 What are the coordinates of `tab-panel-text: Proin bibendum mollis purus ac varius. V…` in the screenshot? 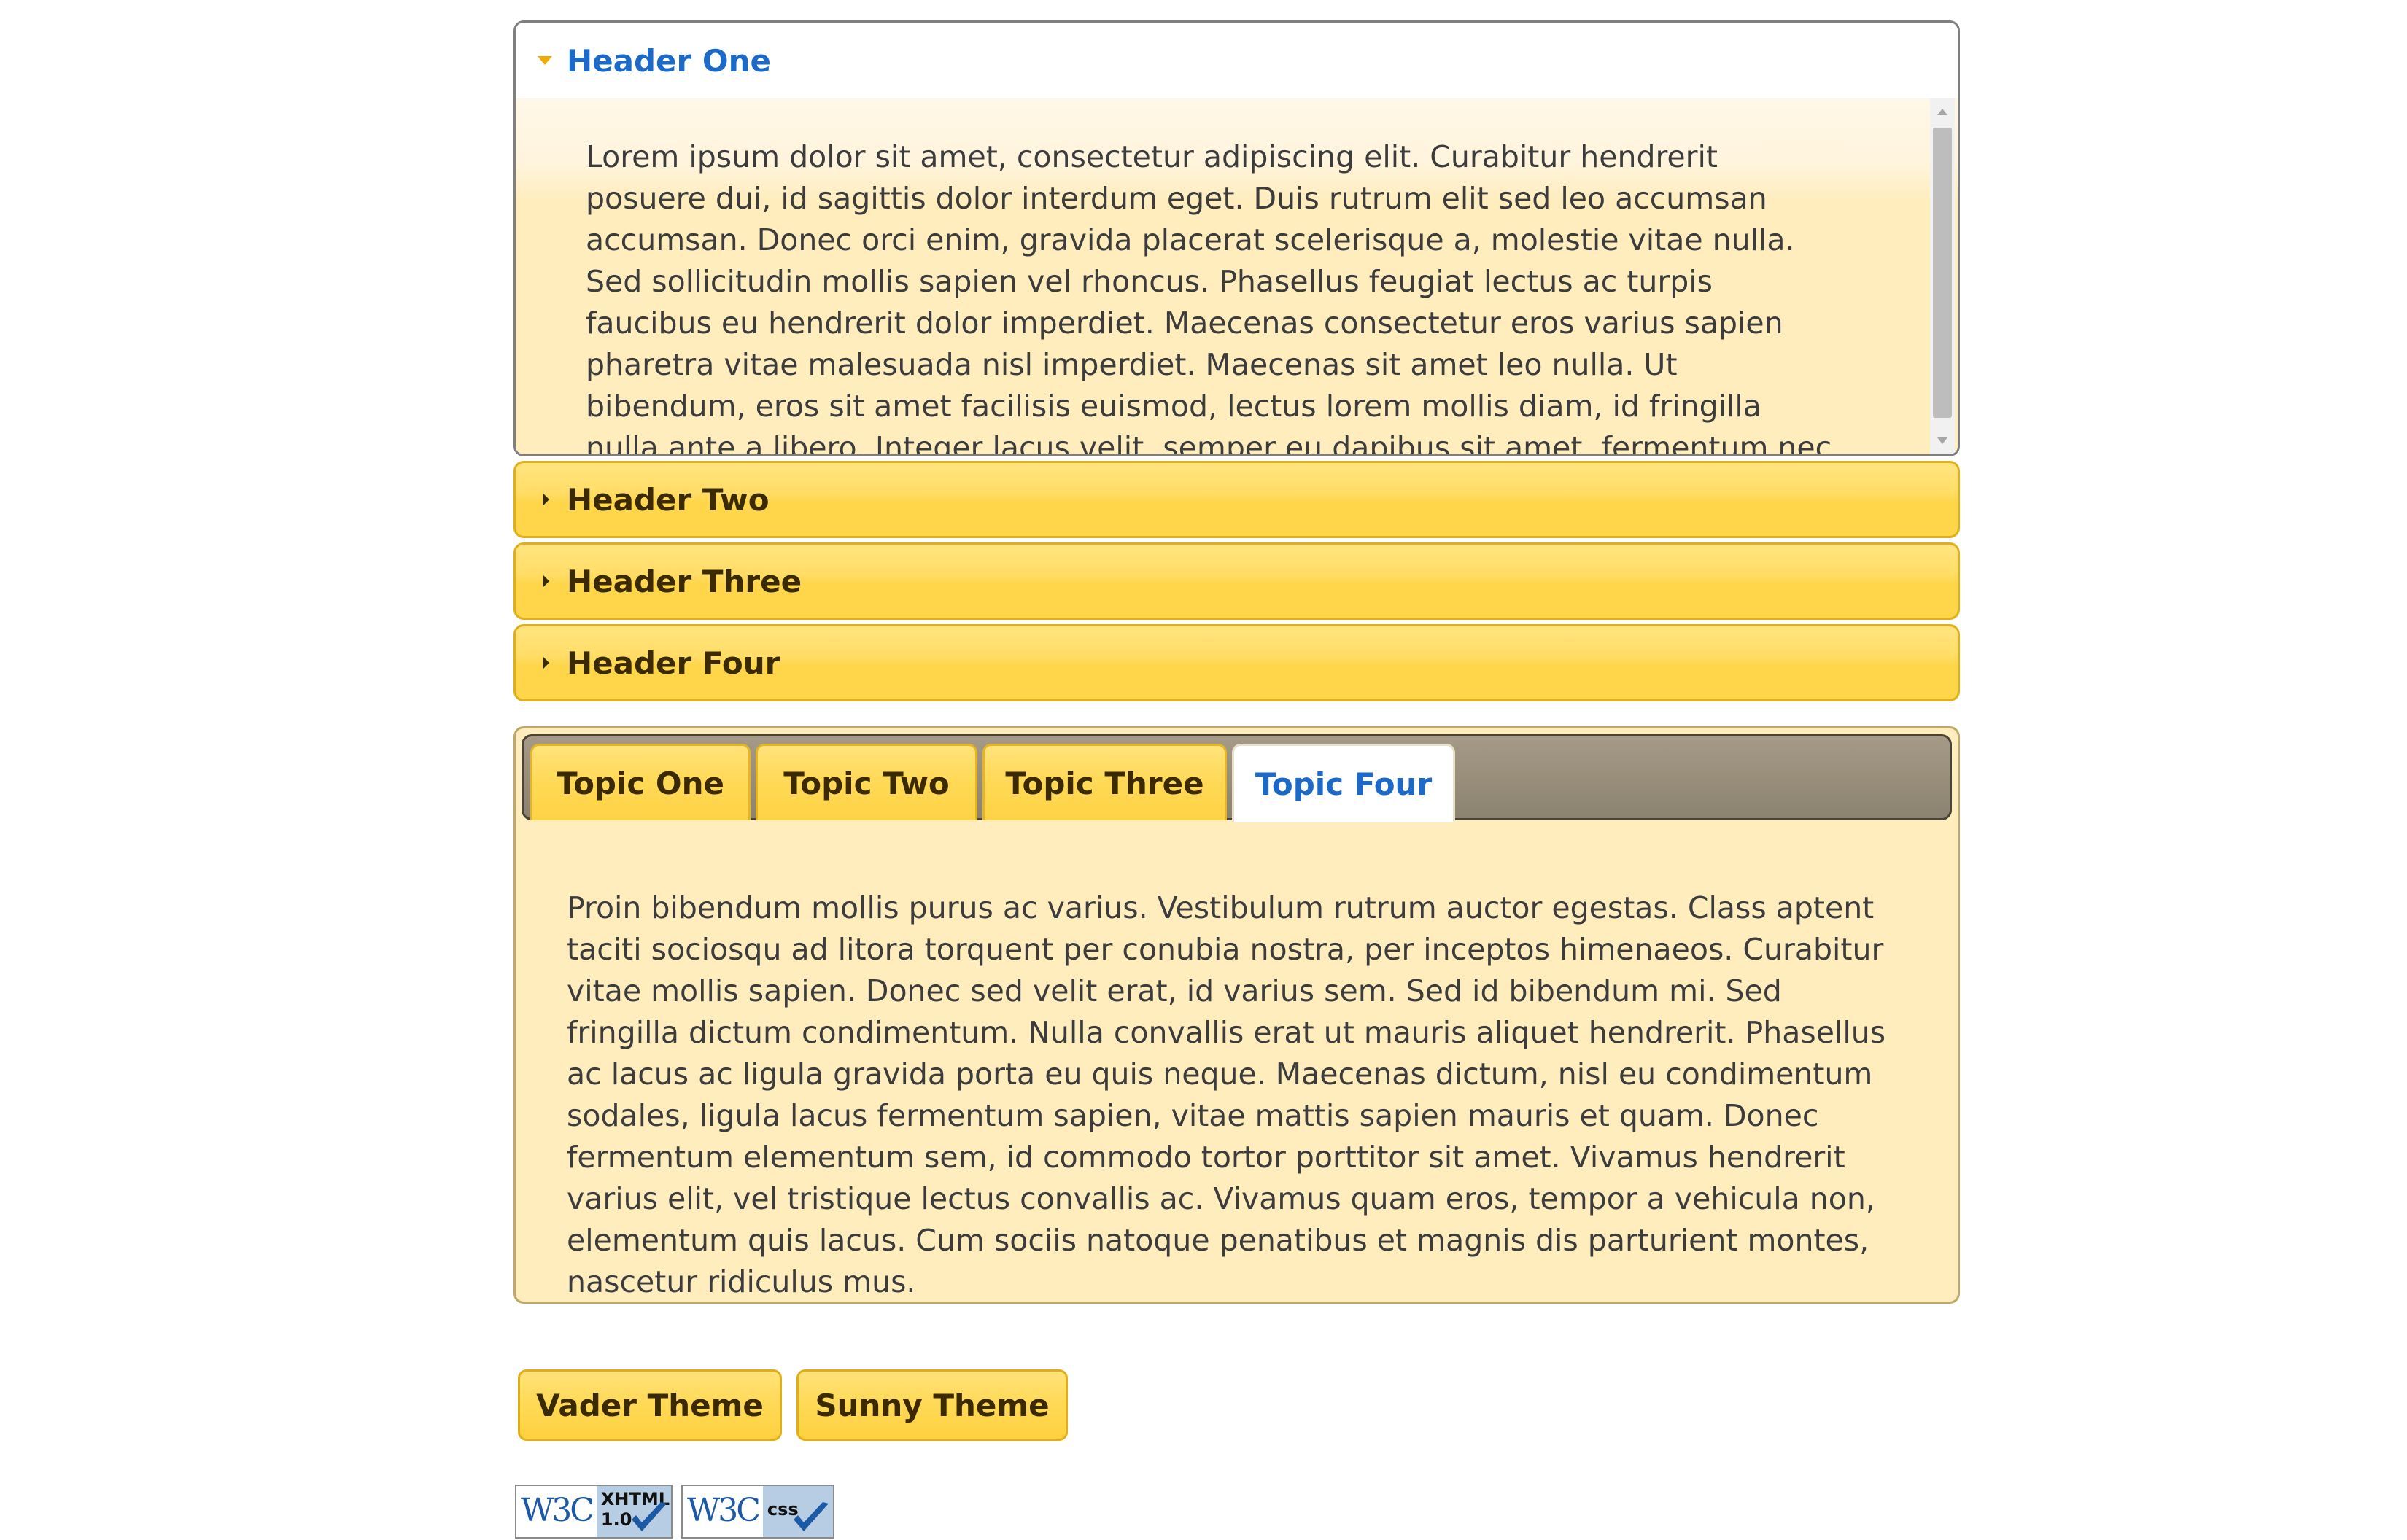 It's located at (1226, 1094).